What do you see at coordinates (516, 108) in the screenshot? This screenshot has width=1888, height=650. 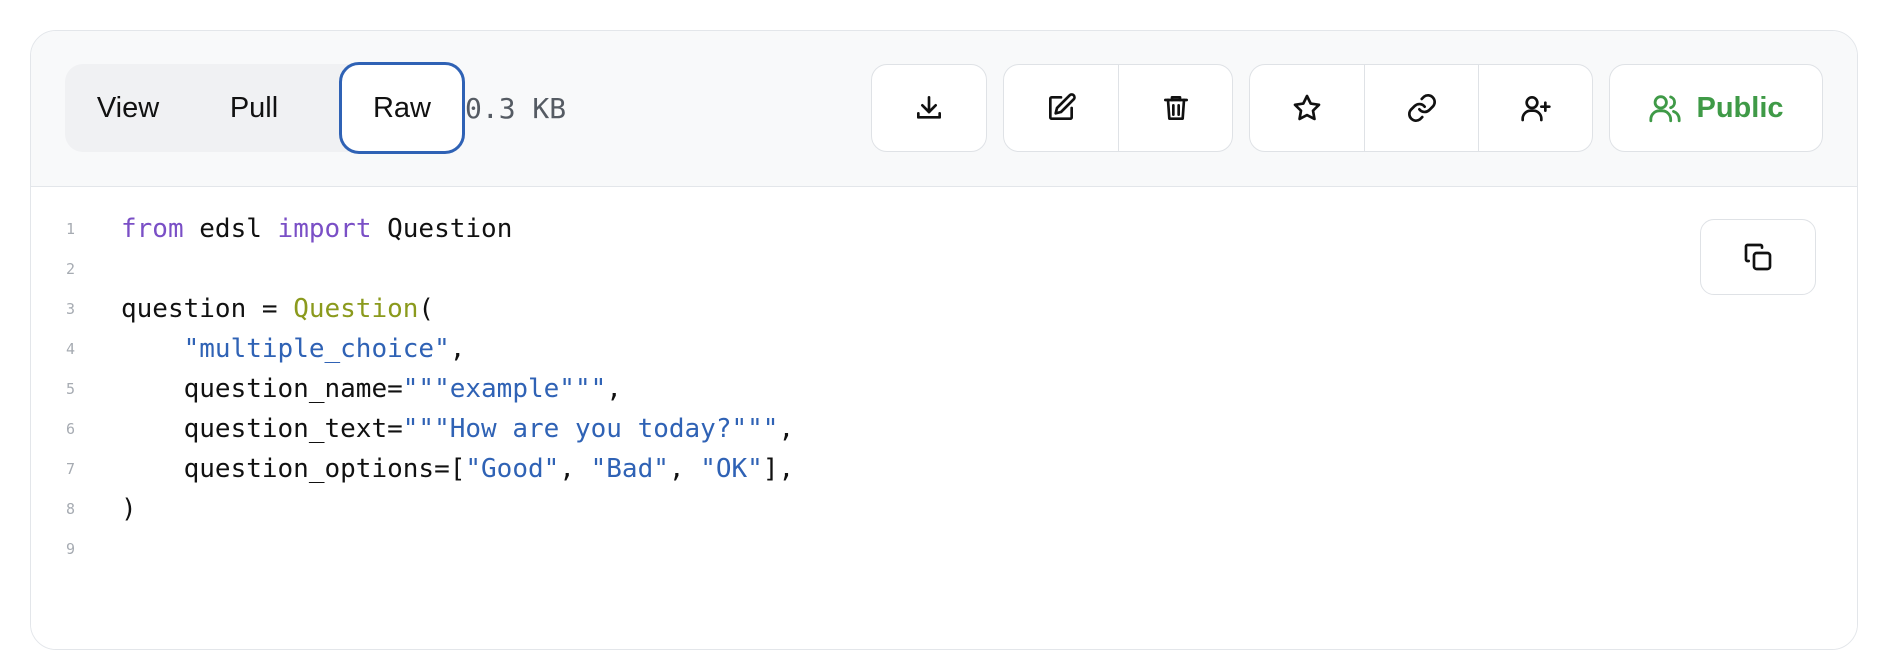 I see `file-size: 0.3 KB` at bounding box center [516, 108].